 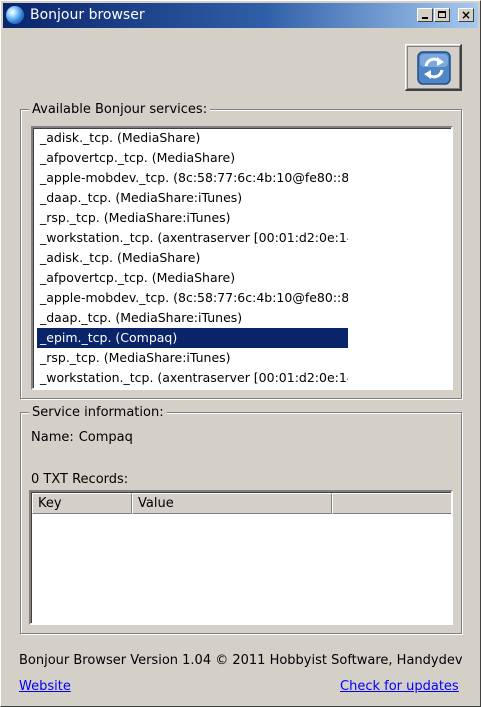 I want to click on service-name-label: Name:, so click(x=52, y=437).